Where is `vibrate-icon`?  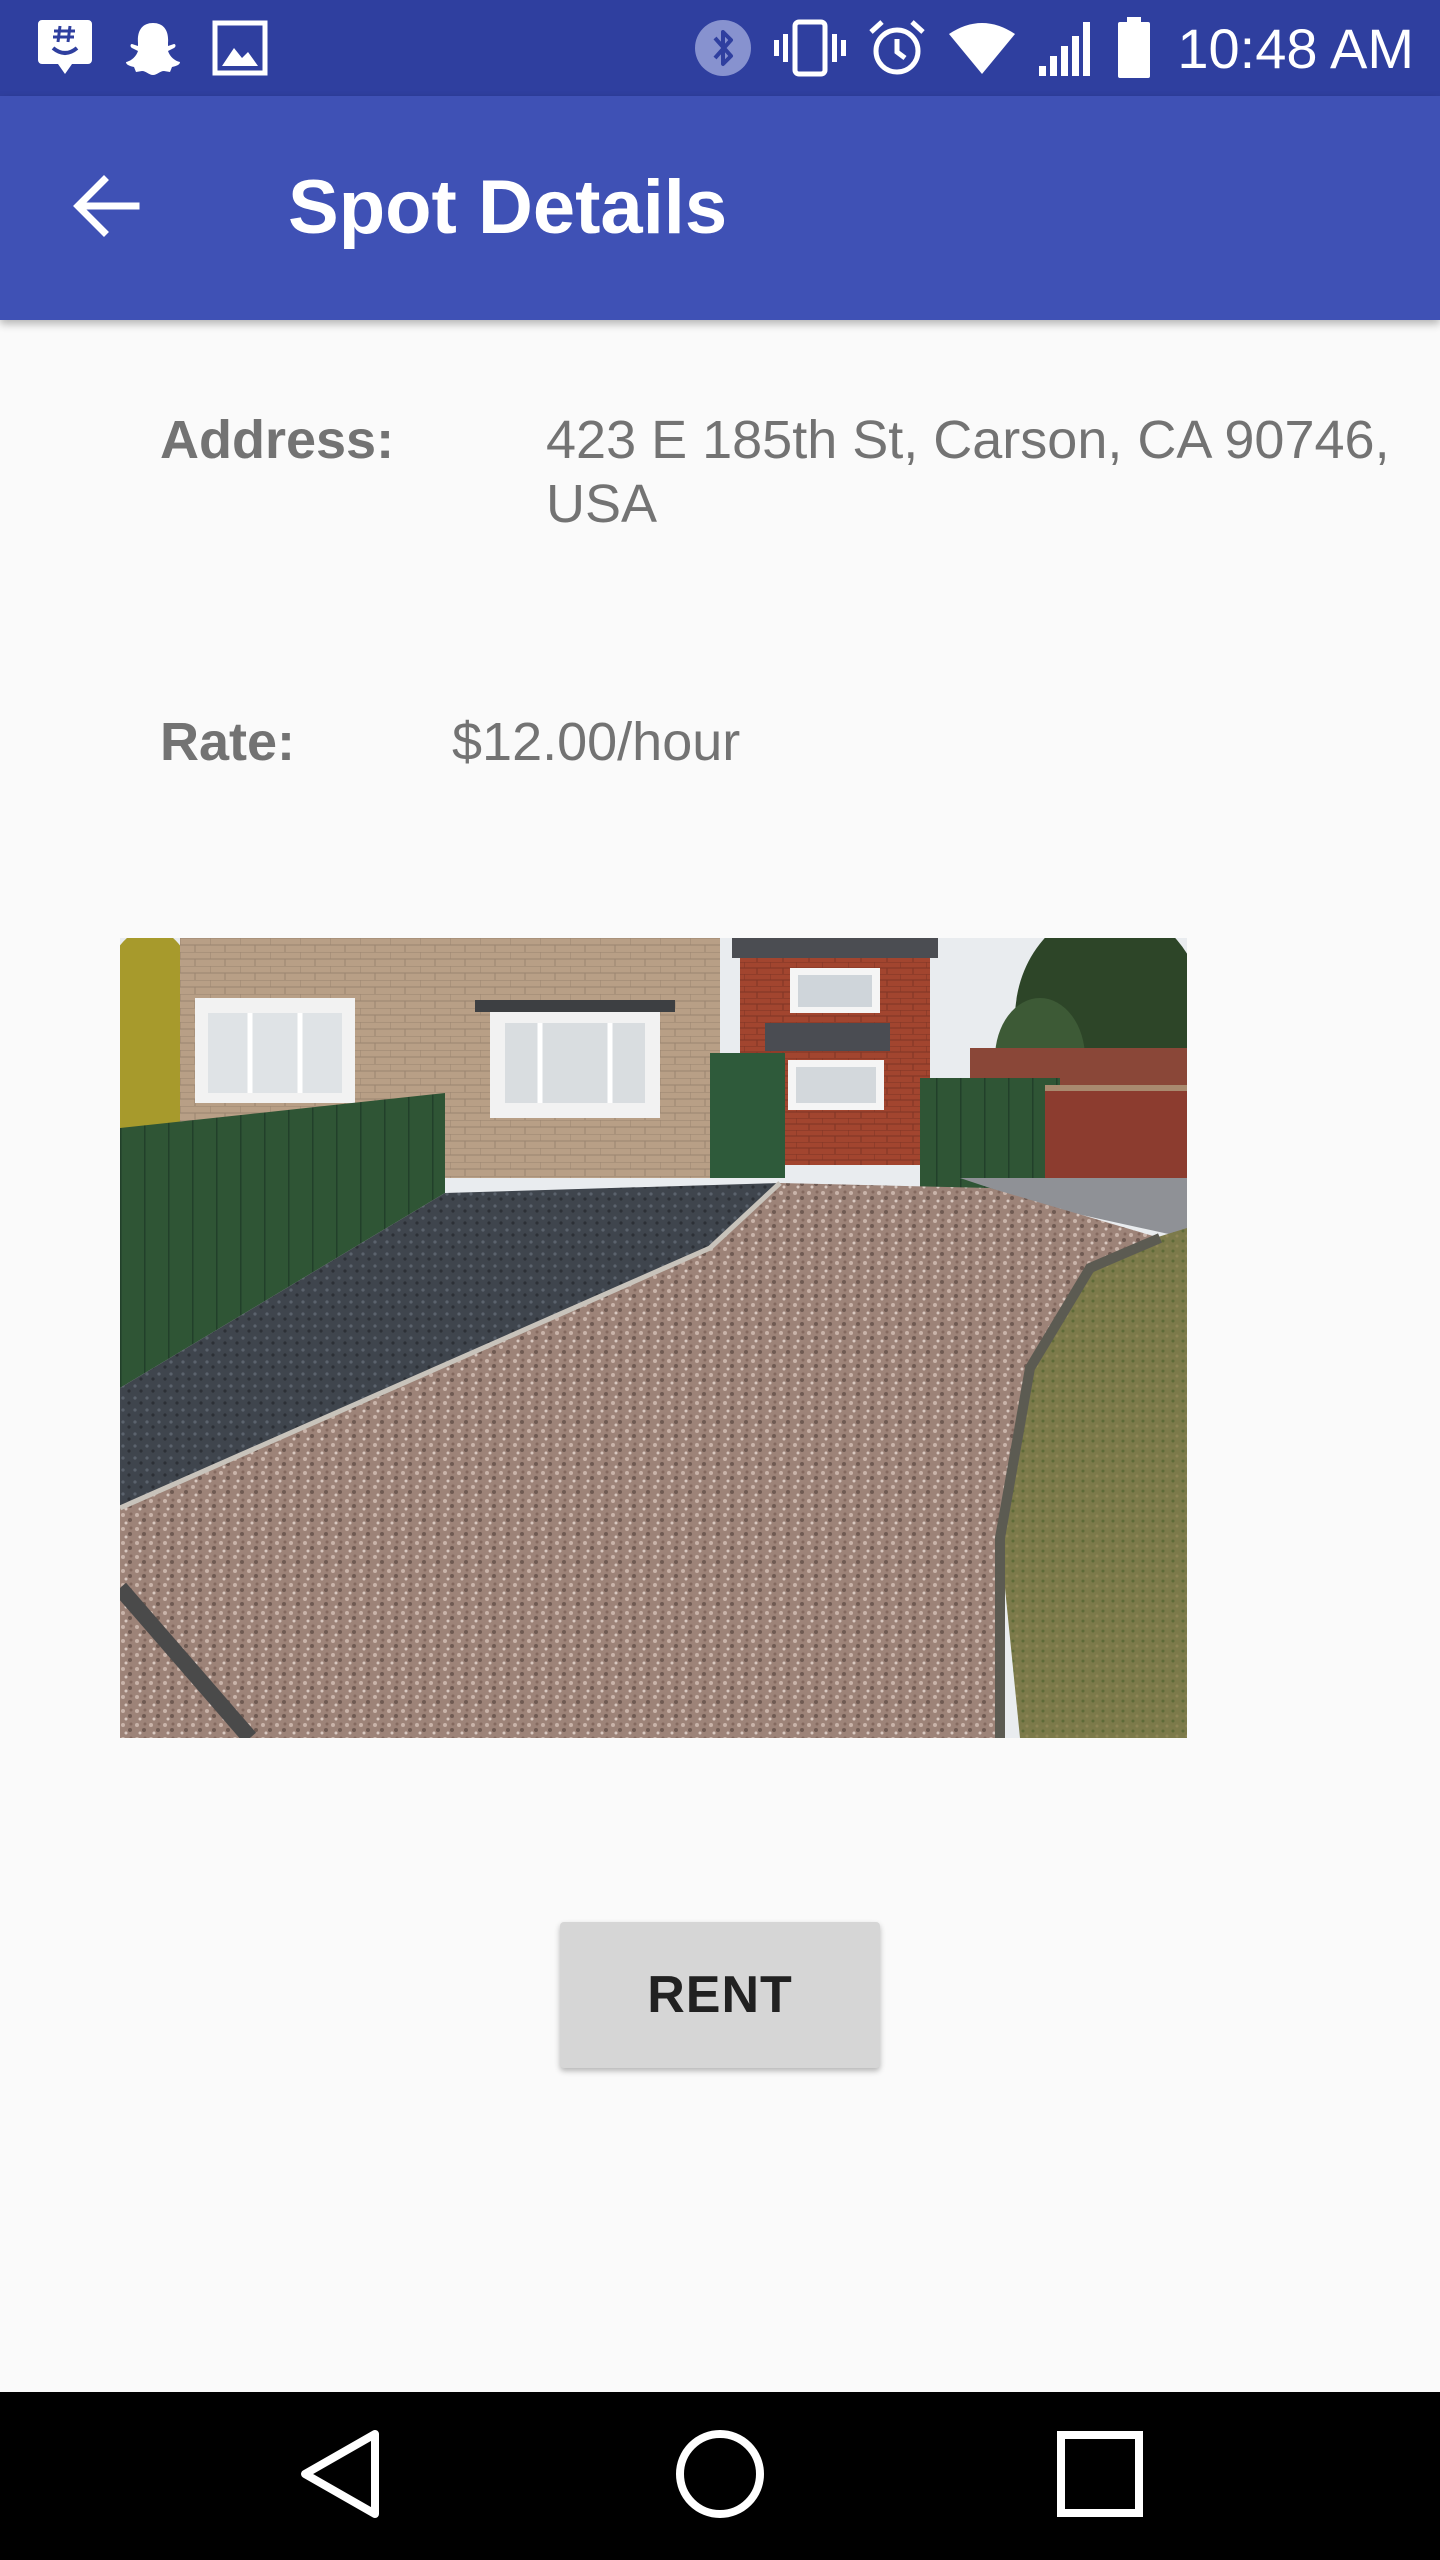 vibrate-icon is located at coordinates (810, 48).